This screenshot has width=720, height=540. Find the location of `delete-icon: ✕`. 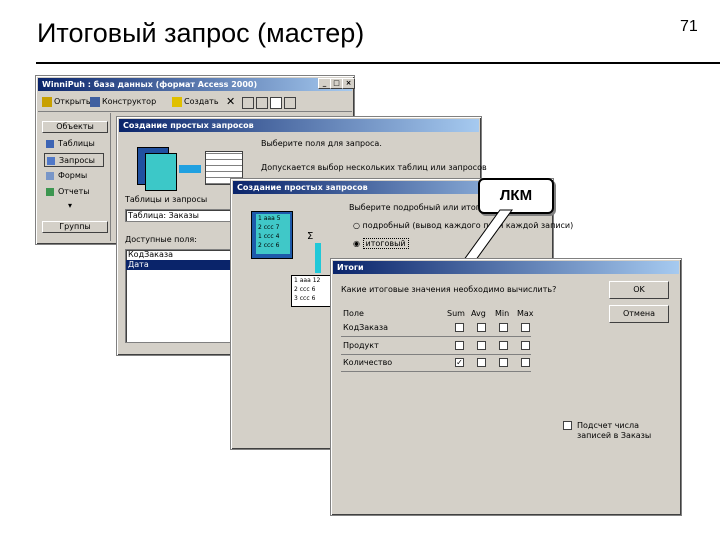

delete-icon: ✕ is located at coordinates (230, 101).